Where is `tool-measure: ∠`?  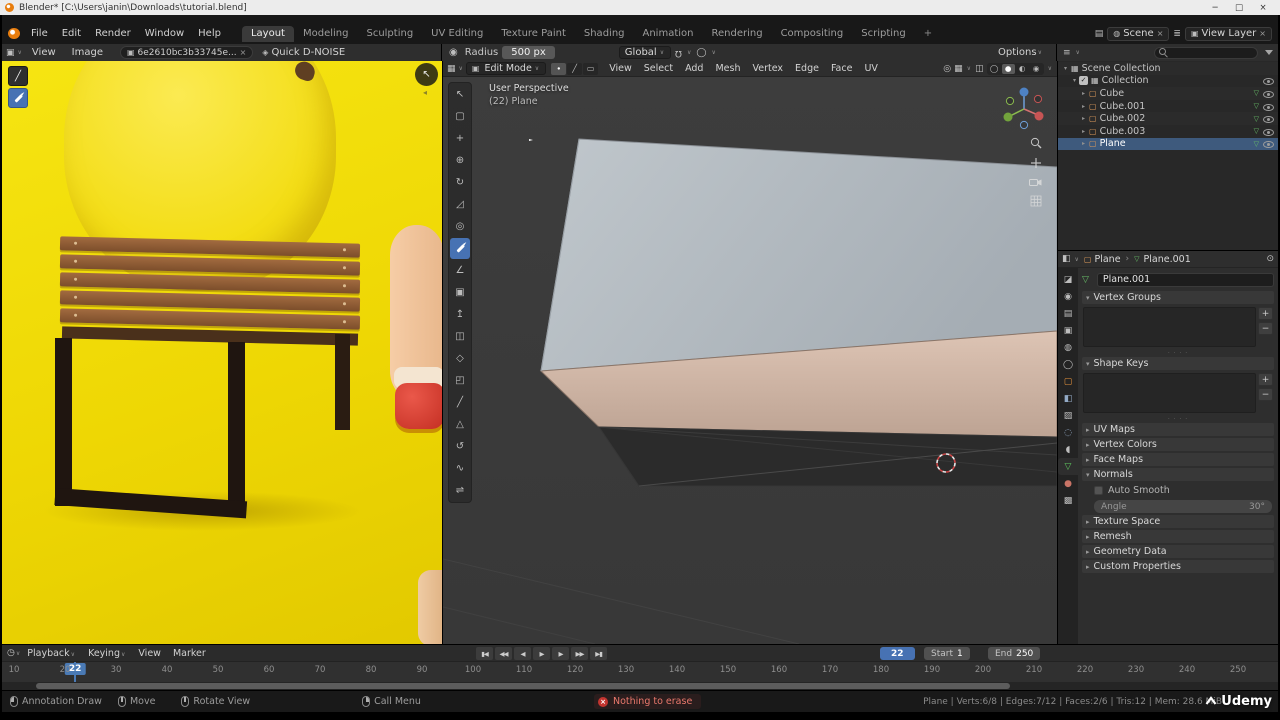 tool-measure: ∠ is located at coordinates (460, 270).